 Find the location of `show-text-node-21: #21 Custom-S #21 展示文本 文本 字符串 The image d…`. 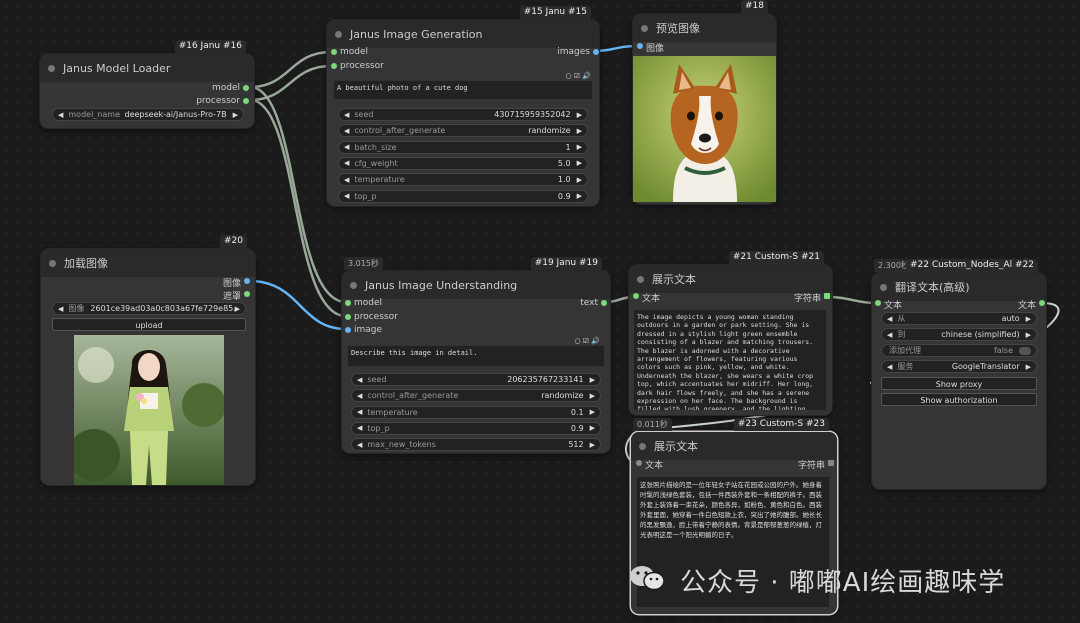

show-text-node-21: #21 Custom-S #21 展示文本 文本 字符串 The image d… is located at coordinates (730, 333).